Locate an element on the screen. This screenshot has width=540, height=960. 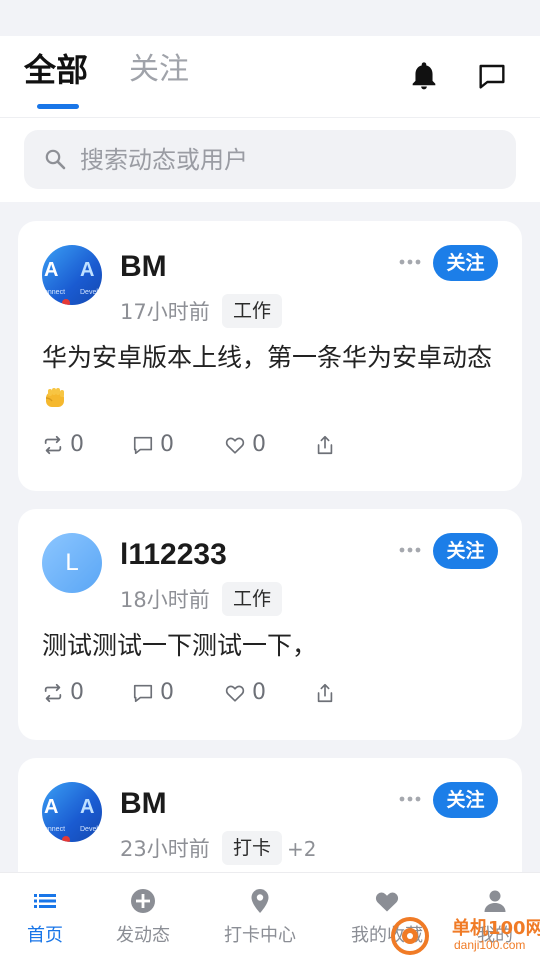
post-text: 测试测试一下测试一下， is located at coordinates (180, 645).